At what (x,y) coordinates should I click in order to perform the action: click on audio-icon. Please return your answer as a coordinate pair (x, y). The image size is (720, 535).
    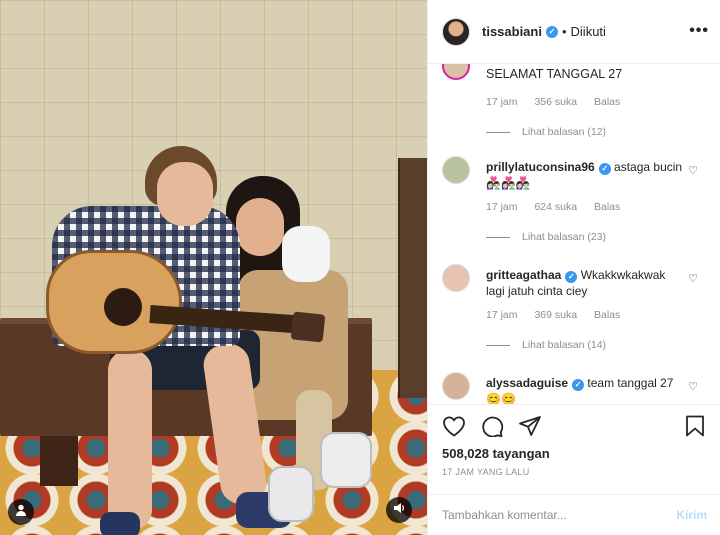
    Looking at the image, I should click on (399, 510).